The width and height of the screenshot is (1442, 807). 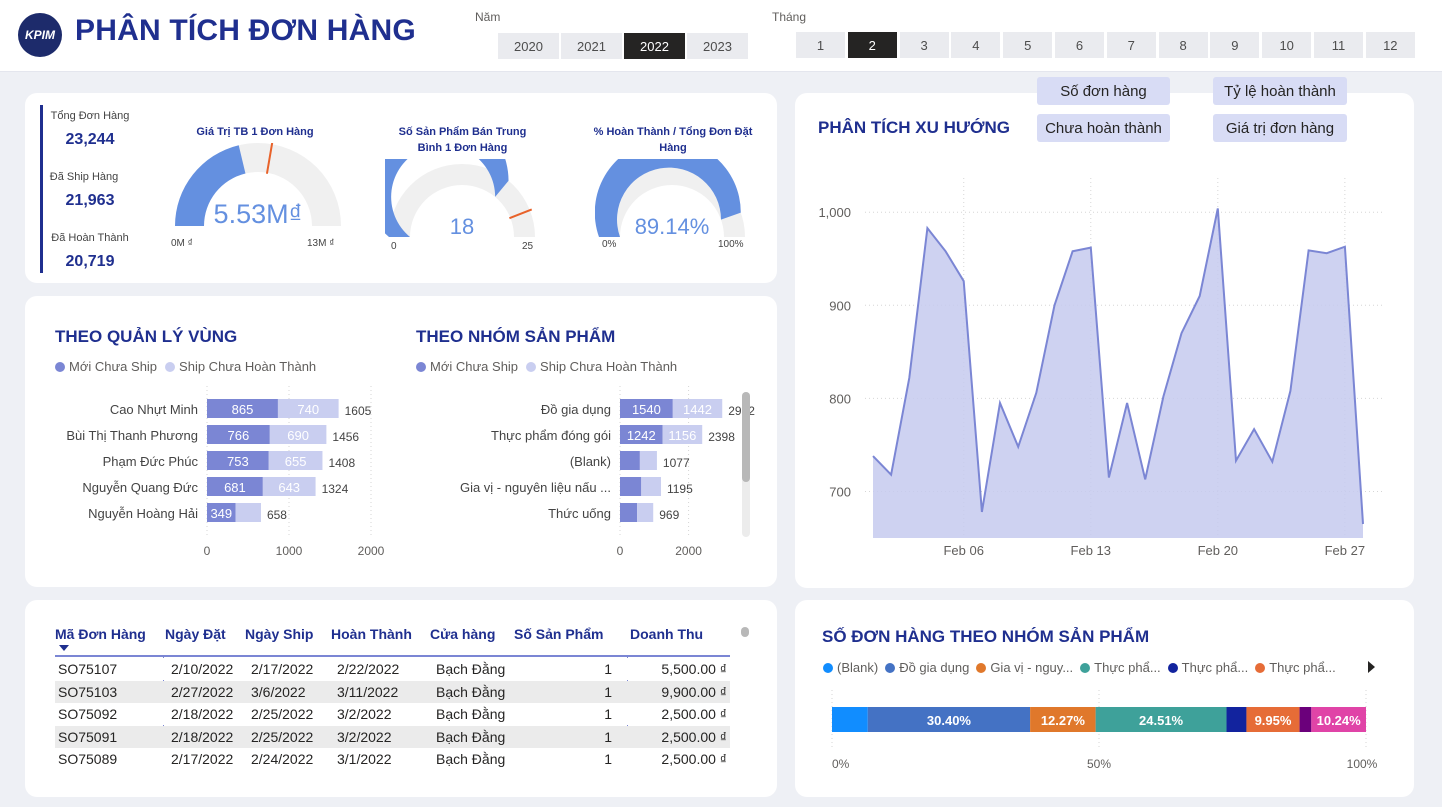 I want to click on gauge-avg-order-min: 0M ₫, so click(x=182, y=243).